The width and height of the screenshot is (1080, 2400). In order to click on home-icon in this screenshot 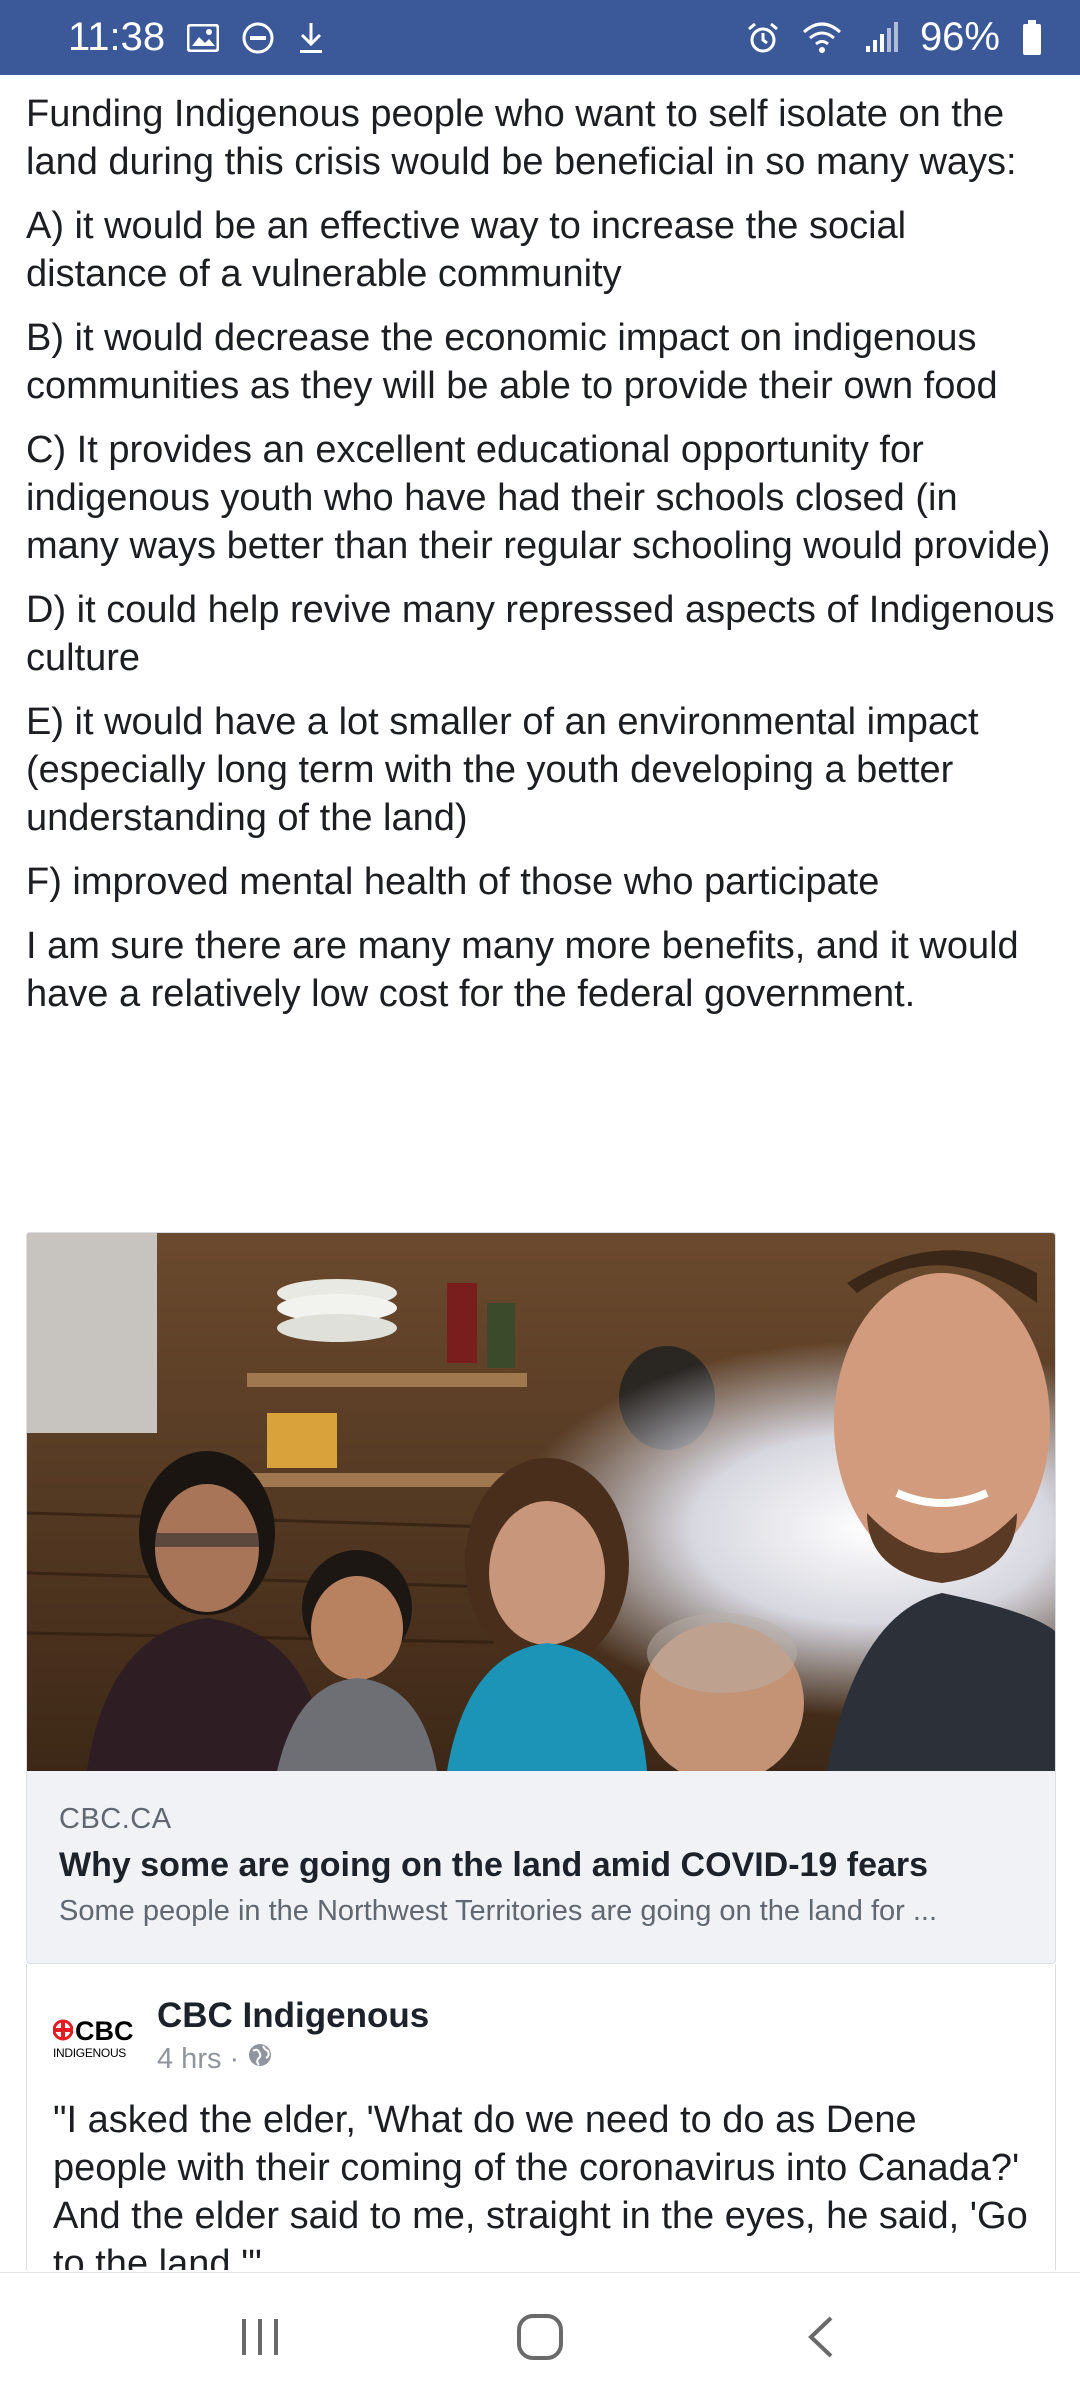, I will do `click(540, 2336)`.